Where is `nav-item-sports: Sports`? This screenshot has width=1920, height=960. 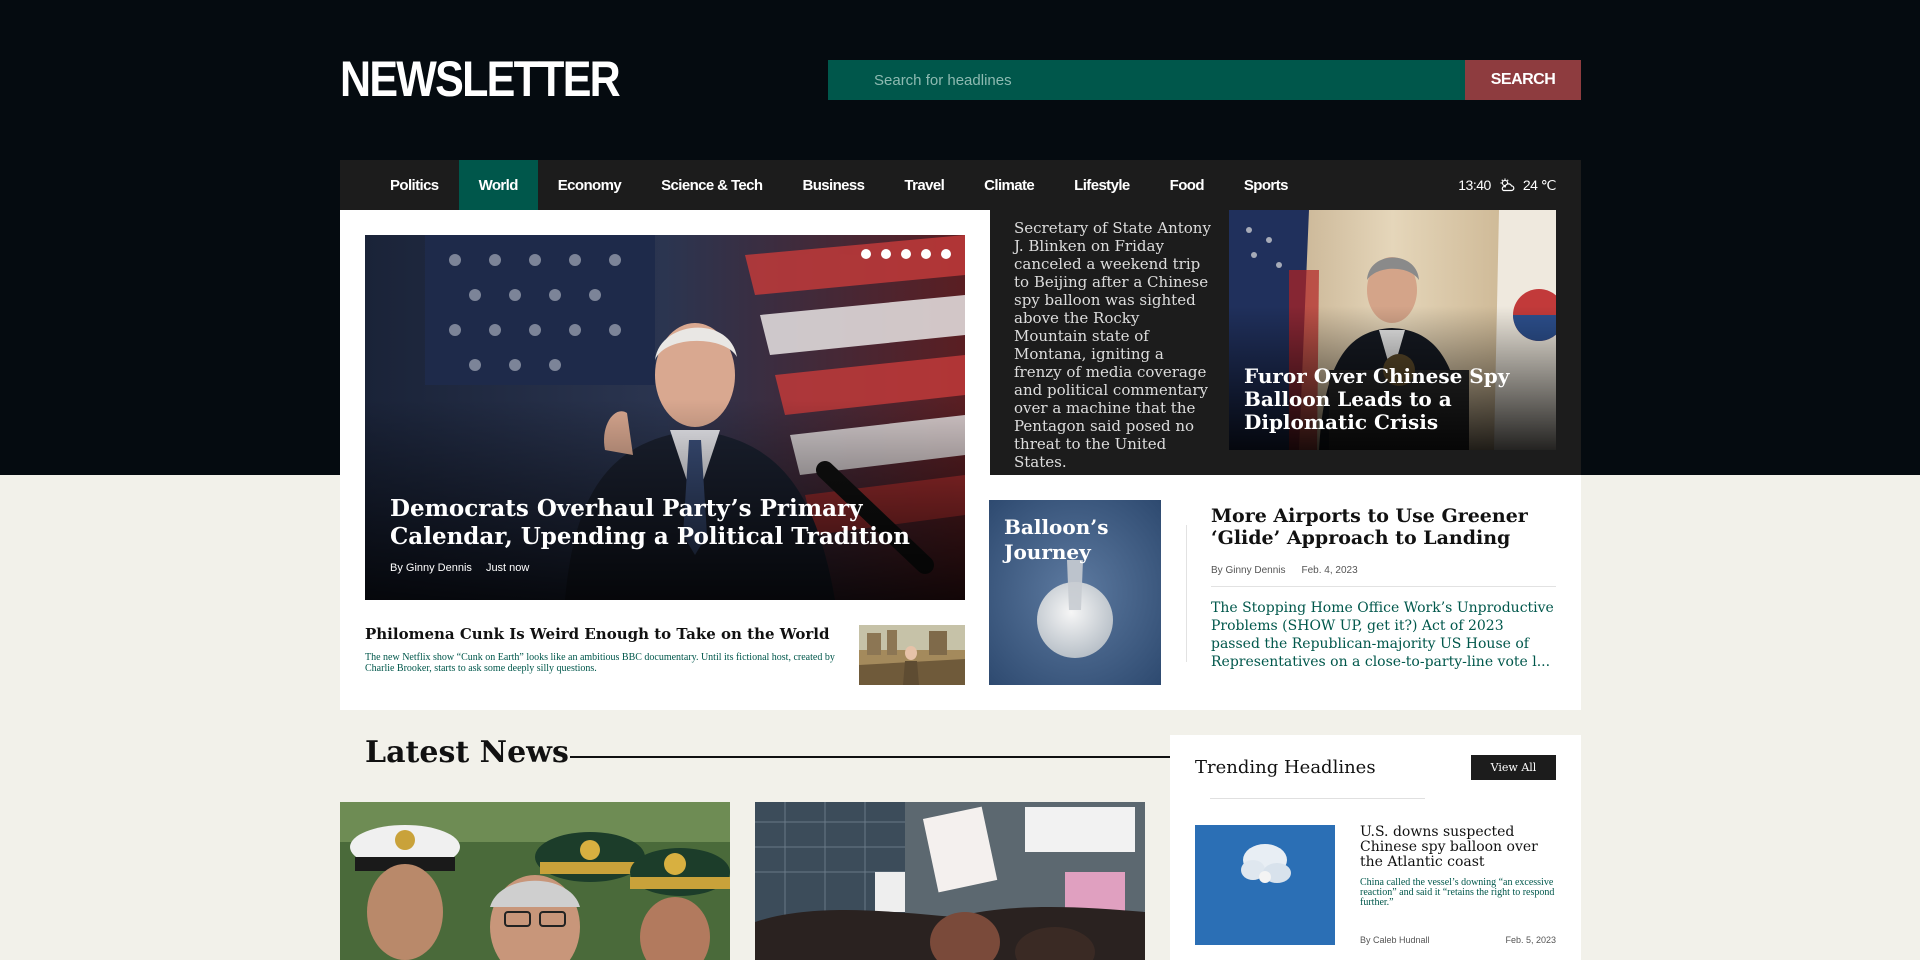
nav-item-sports: Sports is located at coordinates (1266, 185).